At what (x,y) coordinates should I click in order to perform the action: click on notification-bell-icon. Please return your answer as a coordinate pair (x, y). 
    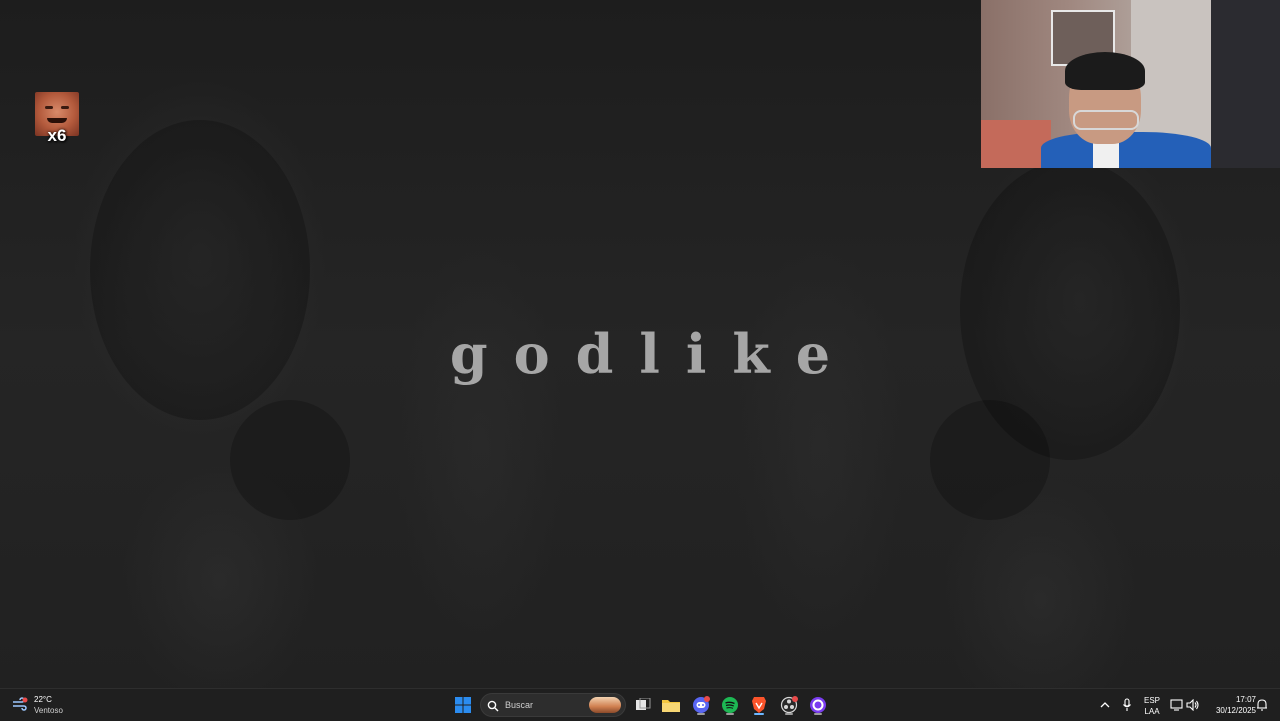
    Looking at the image, I should click on (1262, 705).